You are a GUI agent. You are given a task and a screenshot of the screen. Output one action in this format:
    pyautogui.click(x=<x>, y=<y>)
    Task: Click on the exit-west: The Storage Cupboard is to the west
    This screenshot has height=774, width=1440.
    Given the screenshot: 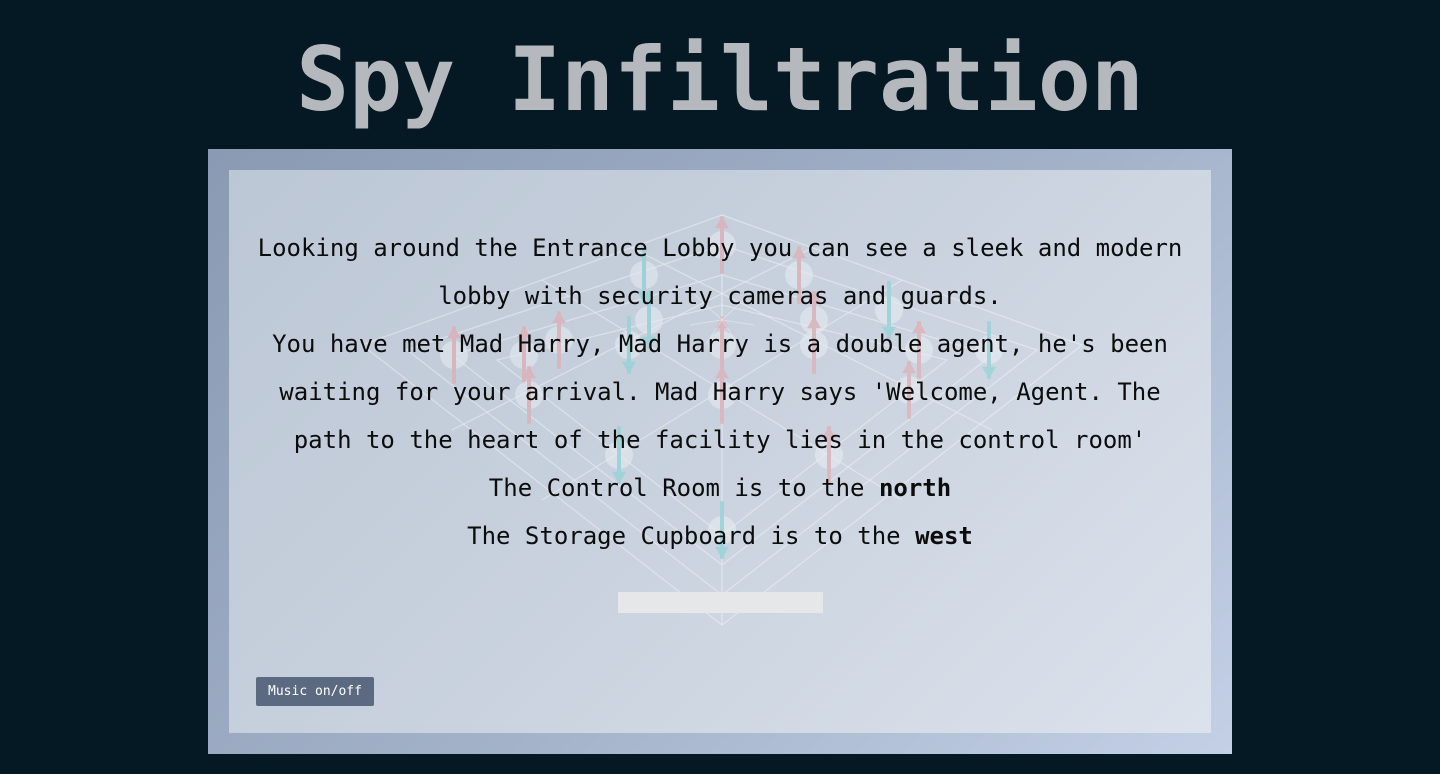 What is the action you would take?
    pyautogui.click(x=720, y=536)
    